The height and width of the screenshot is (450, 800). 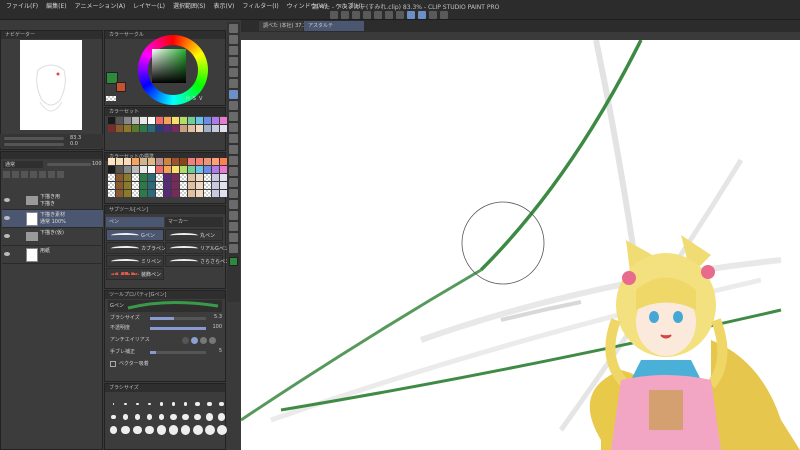 I want to click on layer-opacity-slider, so click(x=69, y=164).